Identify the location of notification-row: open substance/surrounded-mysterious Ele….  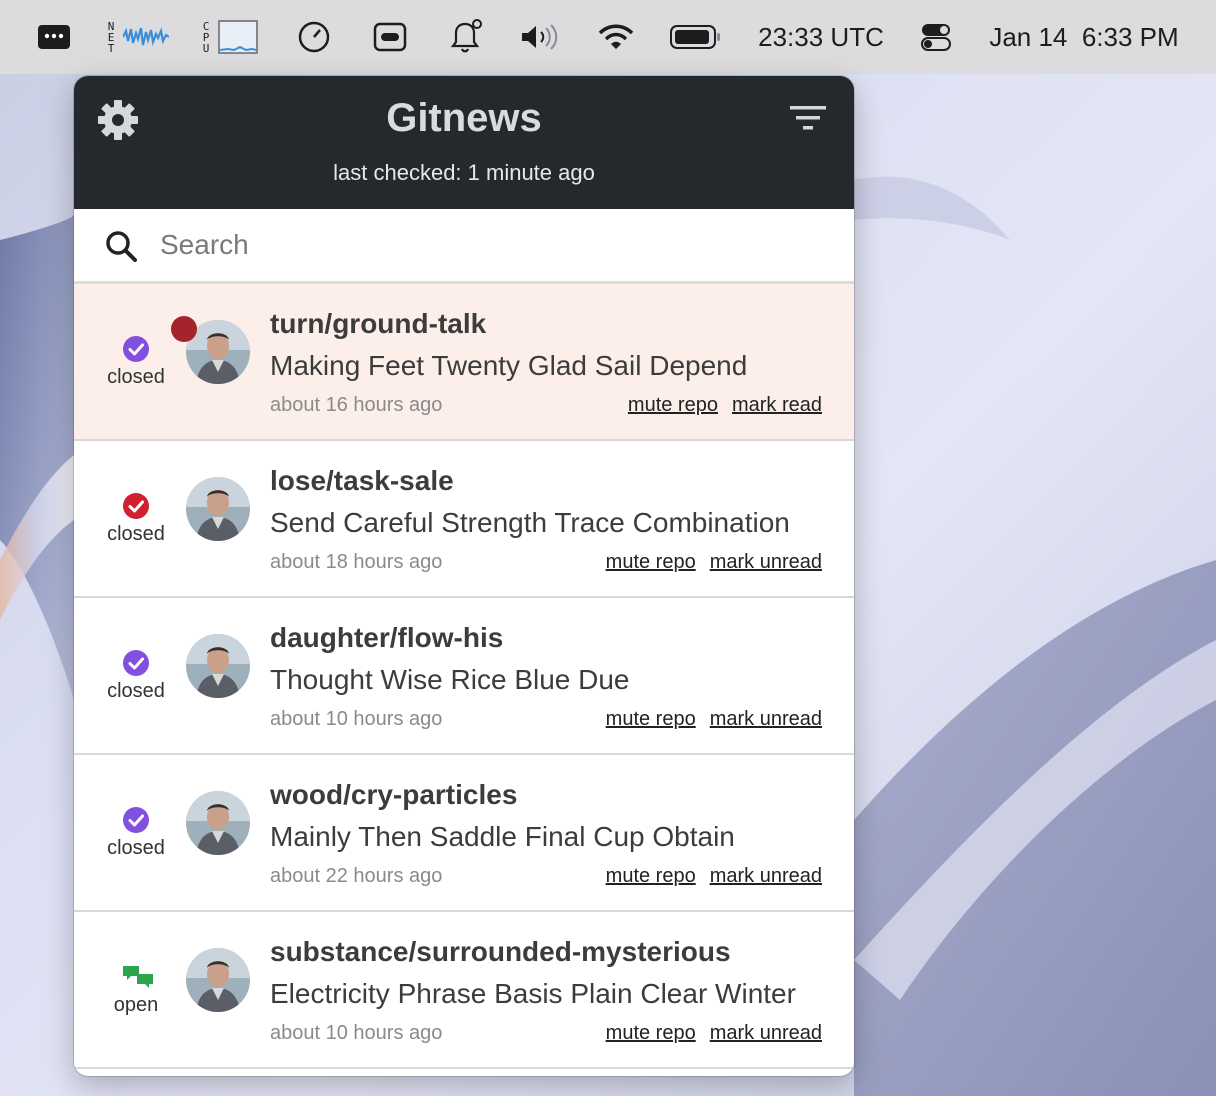
(464, 990).